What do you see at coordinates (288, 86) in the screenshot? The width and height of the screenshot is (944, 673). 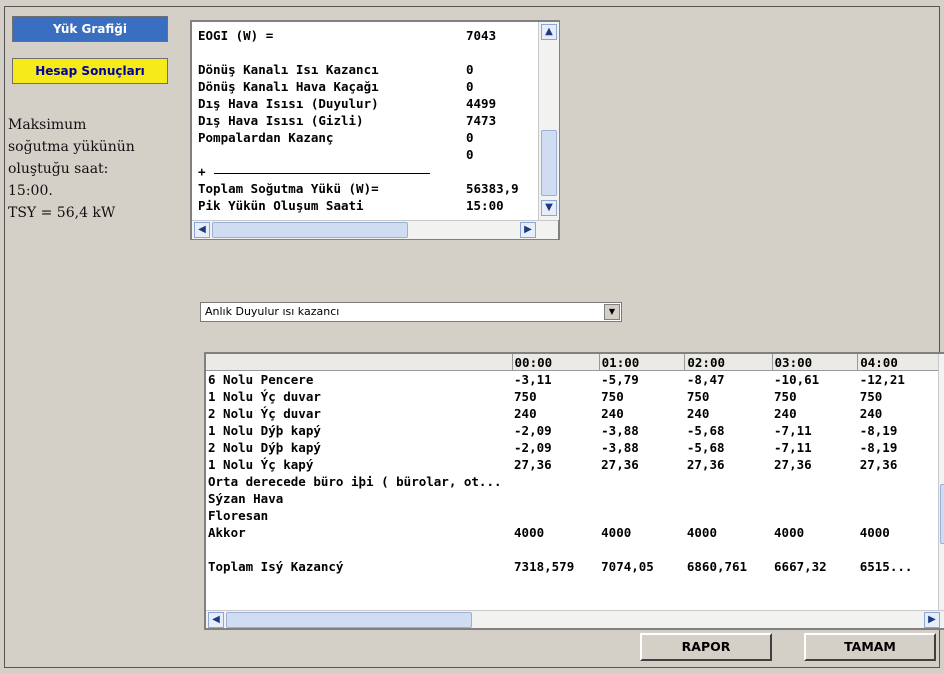 I see `summary-label: Dönüş Kanalı Hava Kaçağı` at bounding box center [288, 86].